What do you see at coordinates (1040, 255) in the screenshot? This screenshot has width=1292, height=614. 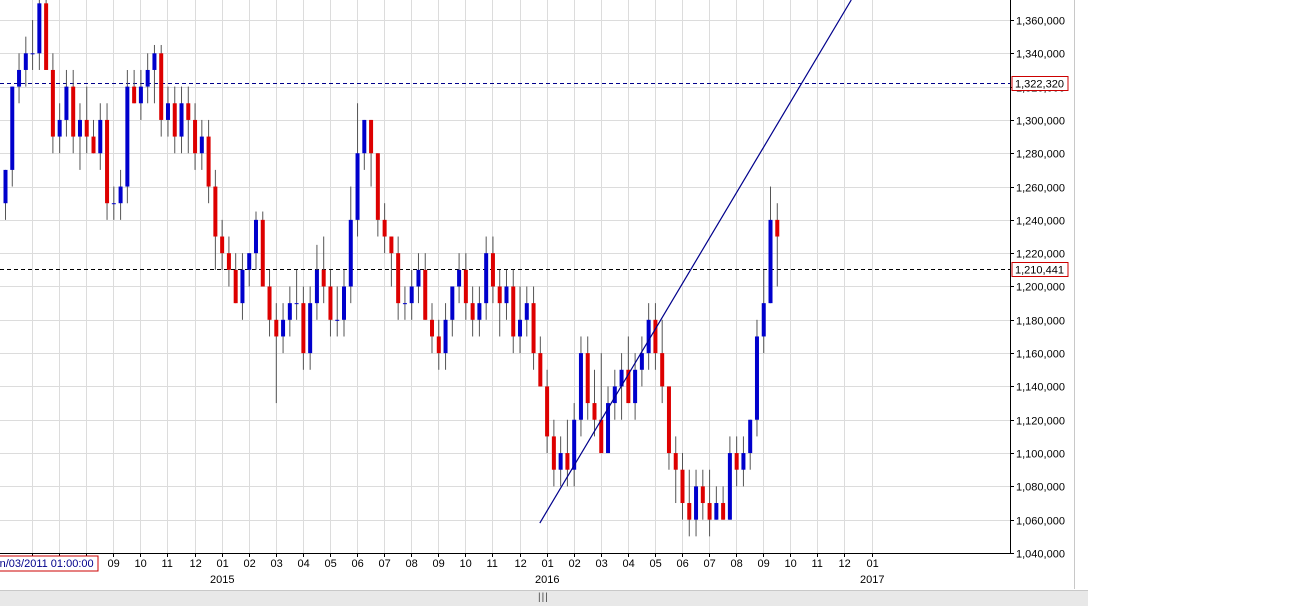 I see `y-tick-label: 1,220,000` at bounding box center [1040, 255].